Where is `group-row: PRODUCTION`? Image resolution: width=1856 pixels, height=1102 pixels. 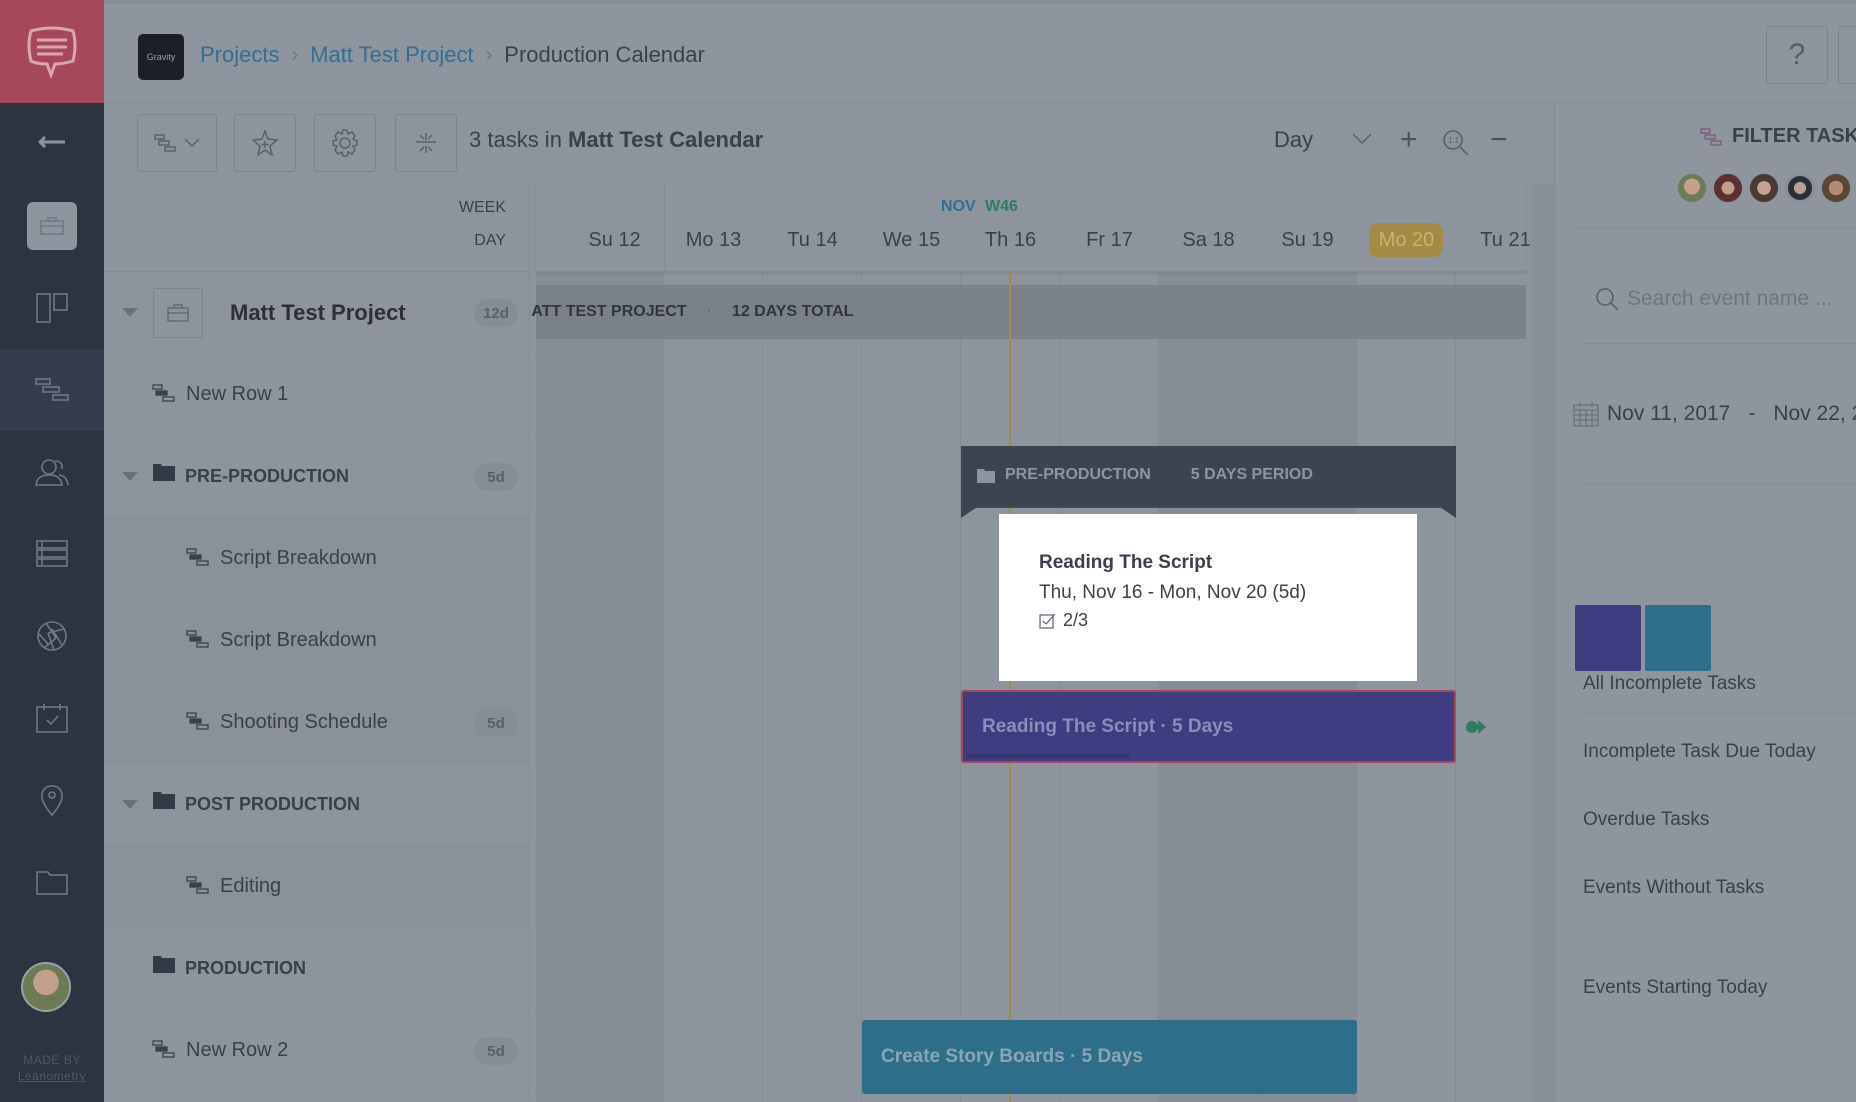 group-row: PRODUCTION is located at coordinates (317, 969).